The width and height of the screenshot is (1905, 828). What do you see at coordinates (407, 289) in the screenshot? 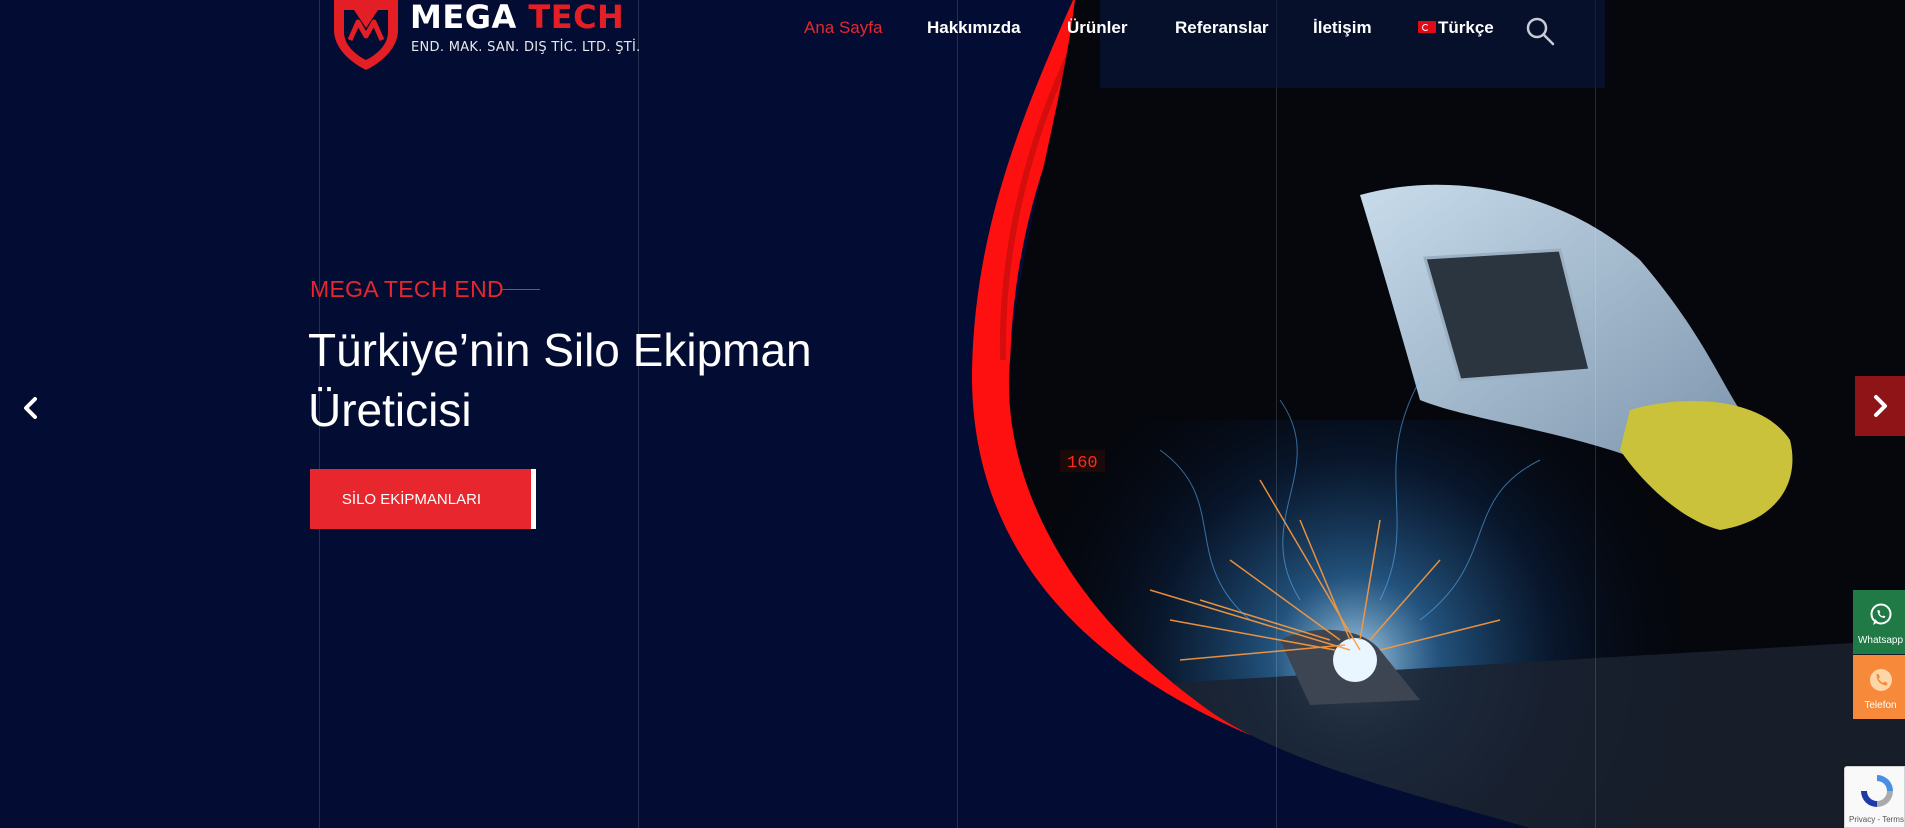
I see `hero-kicker: MEGA TECH END` at bounding box center [407, 289].